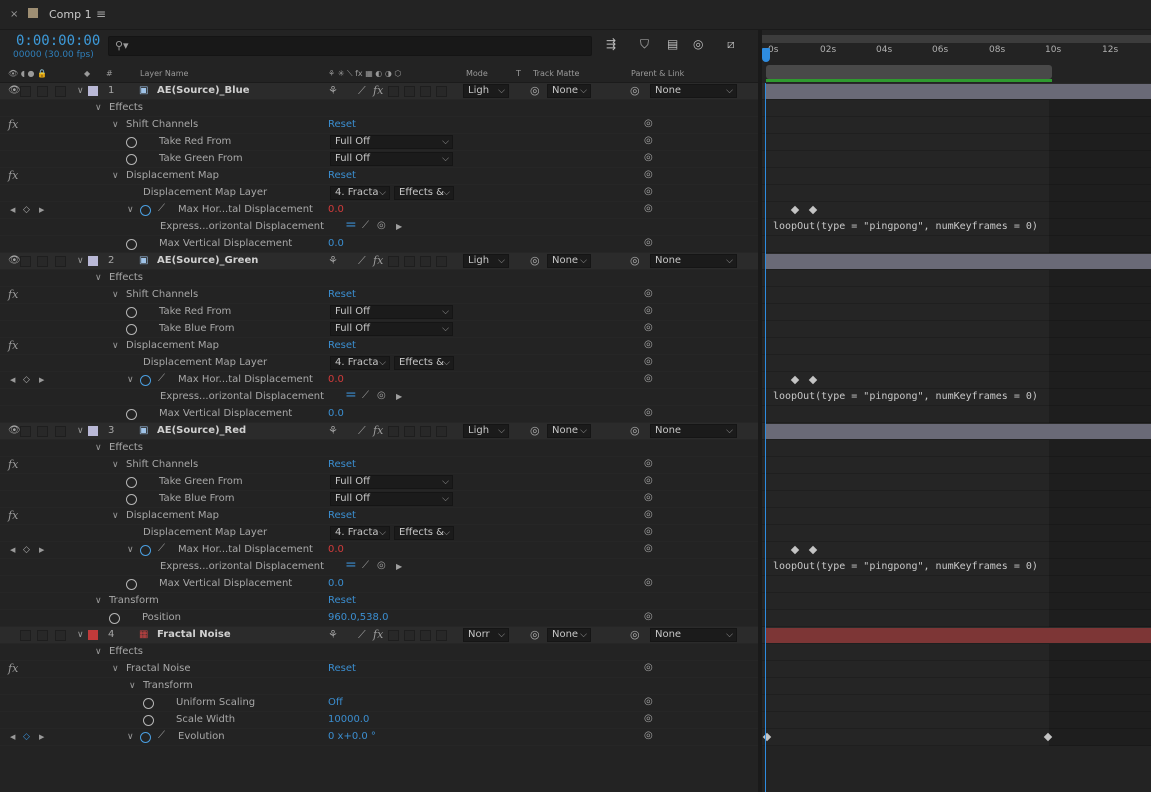  I want to click on outline-row-prop: Take Blue From Full Off ⌵ ◎, so click(379, 329).